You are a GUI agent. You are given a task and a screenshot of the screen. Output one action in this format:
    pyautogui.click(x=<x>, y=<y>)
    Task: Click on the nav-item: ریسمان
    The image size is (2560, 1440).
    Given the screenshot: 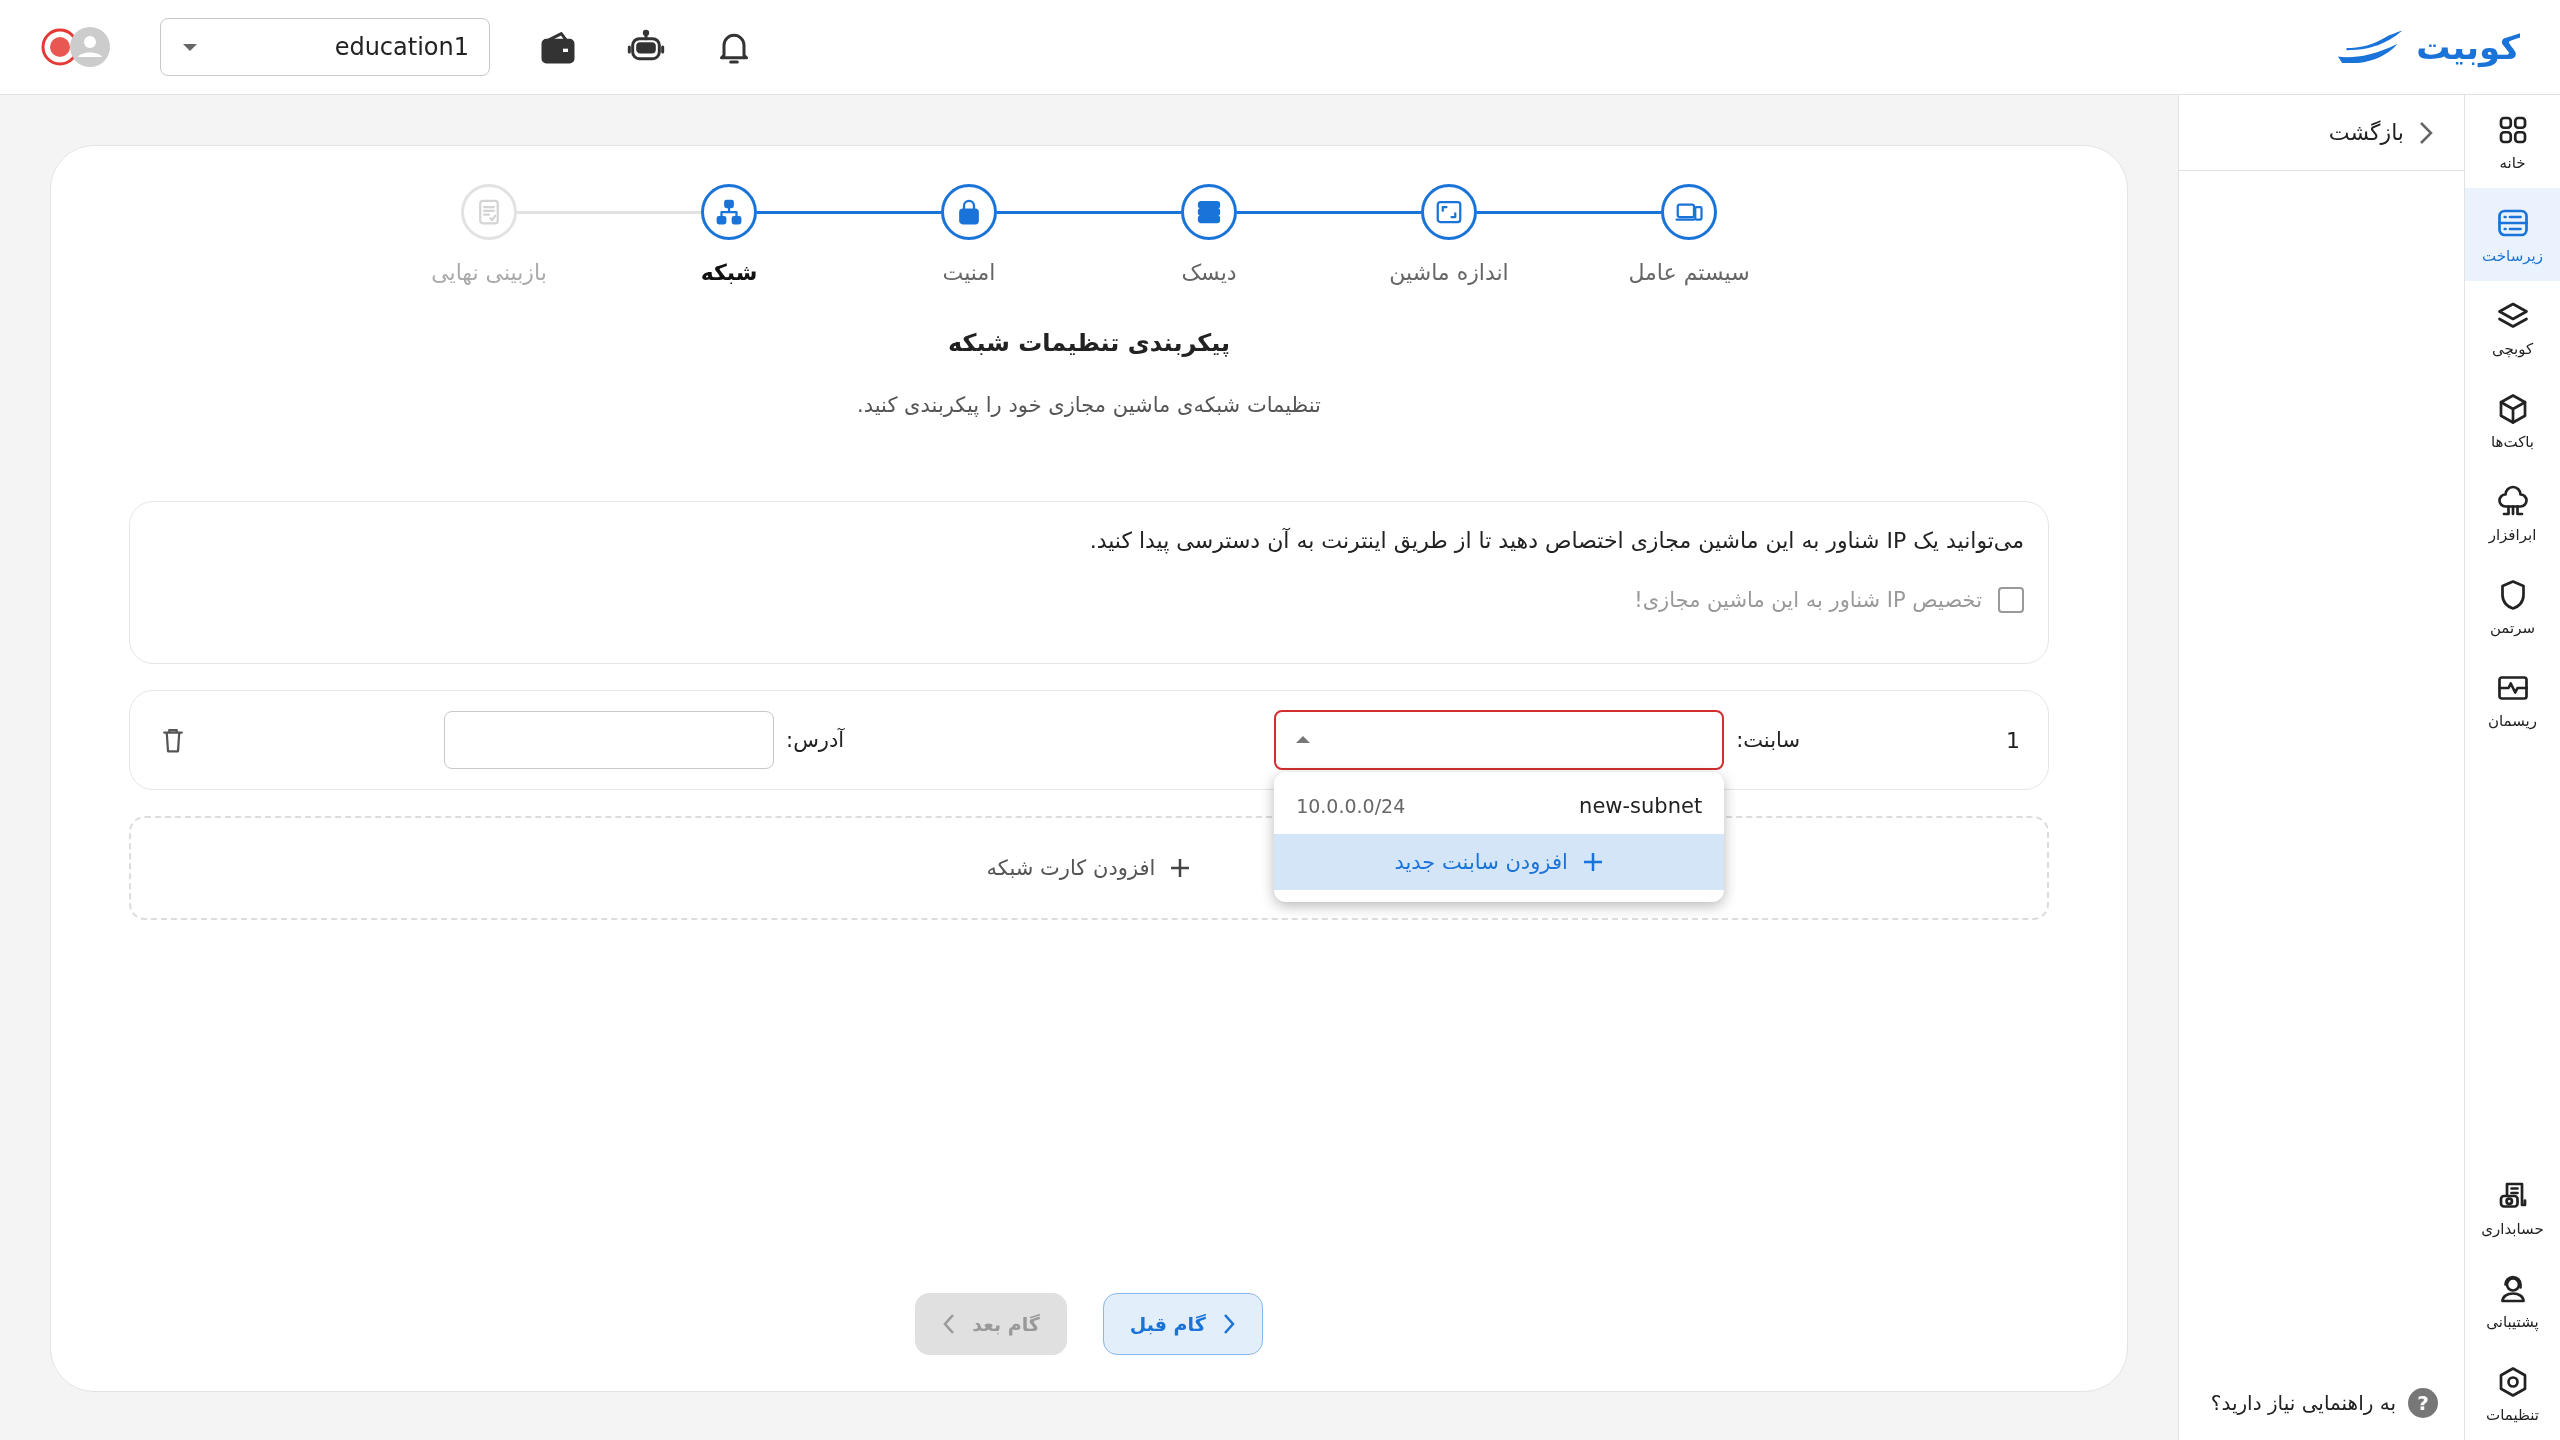 What is the action you would take?
    pyautogui.click(x=2512, y=699)
    